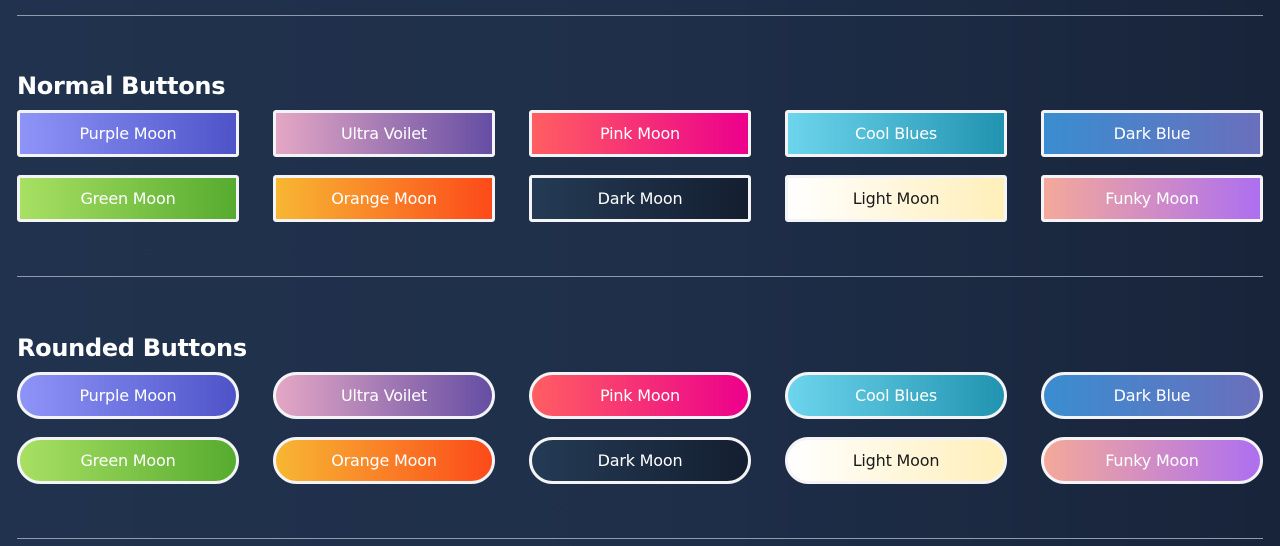  Describe the element at coordinates (128, 133) in the screenshot. I see `normal-button-purple-moon: Purple Moon` at that location.